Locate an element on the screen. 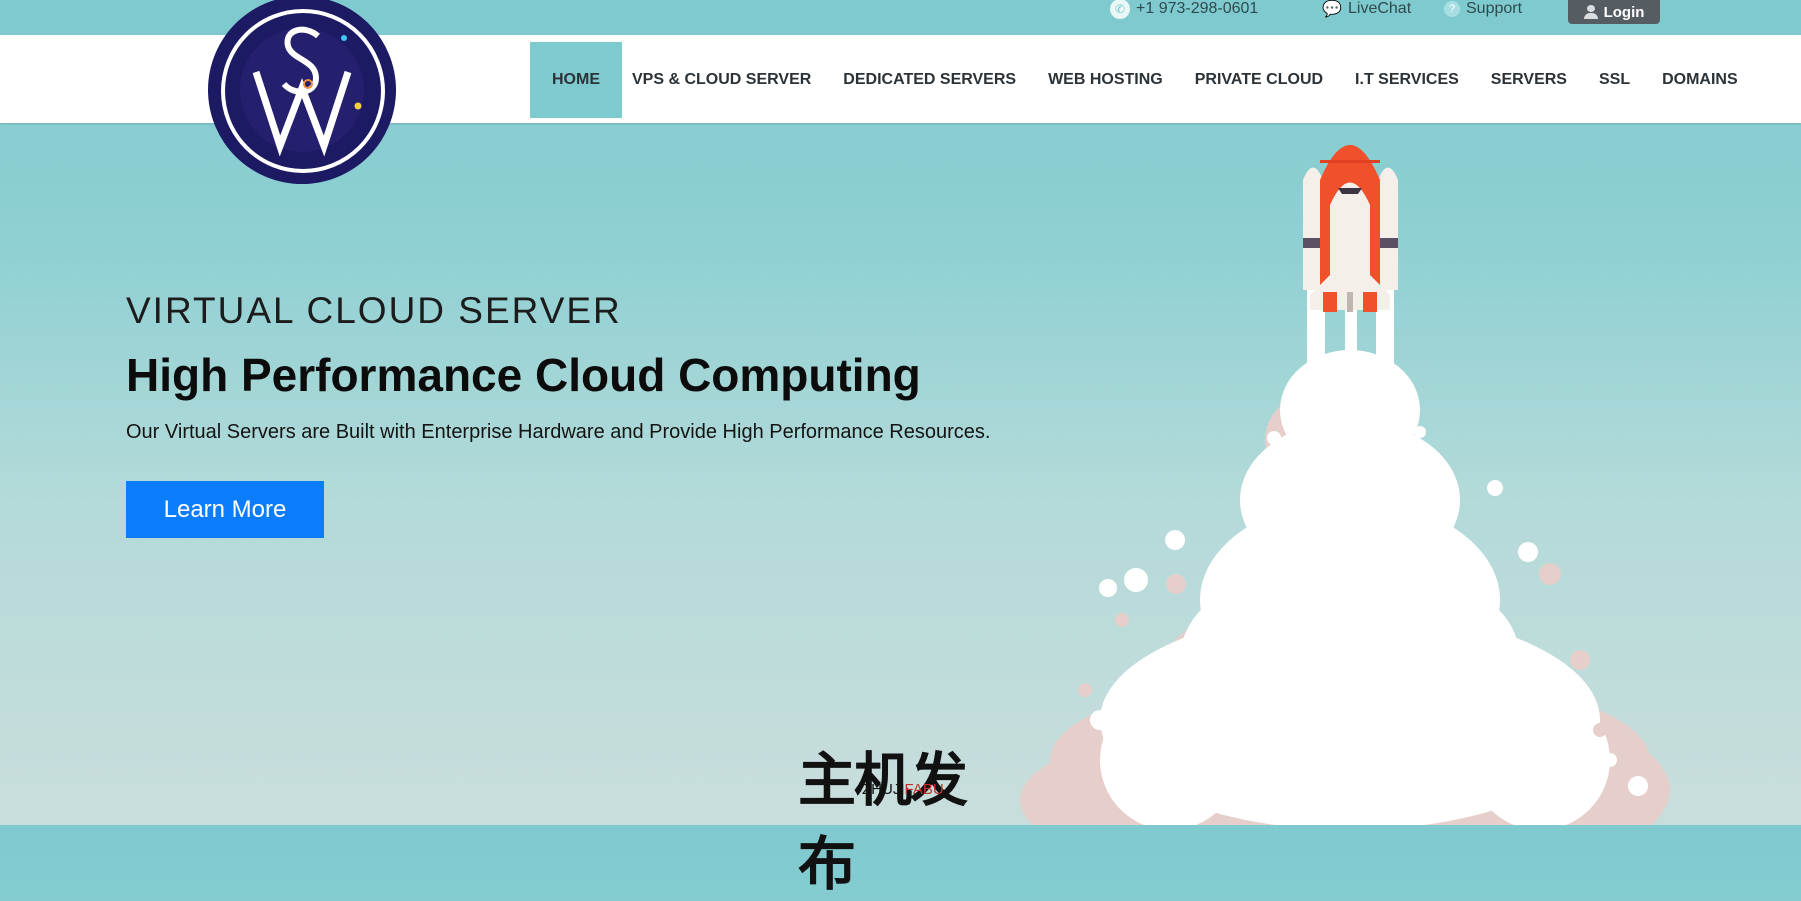  hero-title: High Performance Cloud Computing is located at coordinates (523, 375).